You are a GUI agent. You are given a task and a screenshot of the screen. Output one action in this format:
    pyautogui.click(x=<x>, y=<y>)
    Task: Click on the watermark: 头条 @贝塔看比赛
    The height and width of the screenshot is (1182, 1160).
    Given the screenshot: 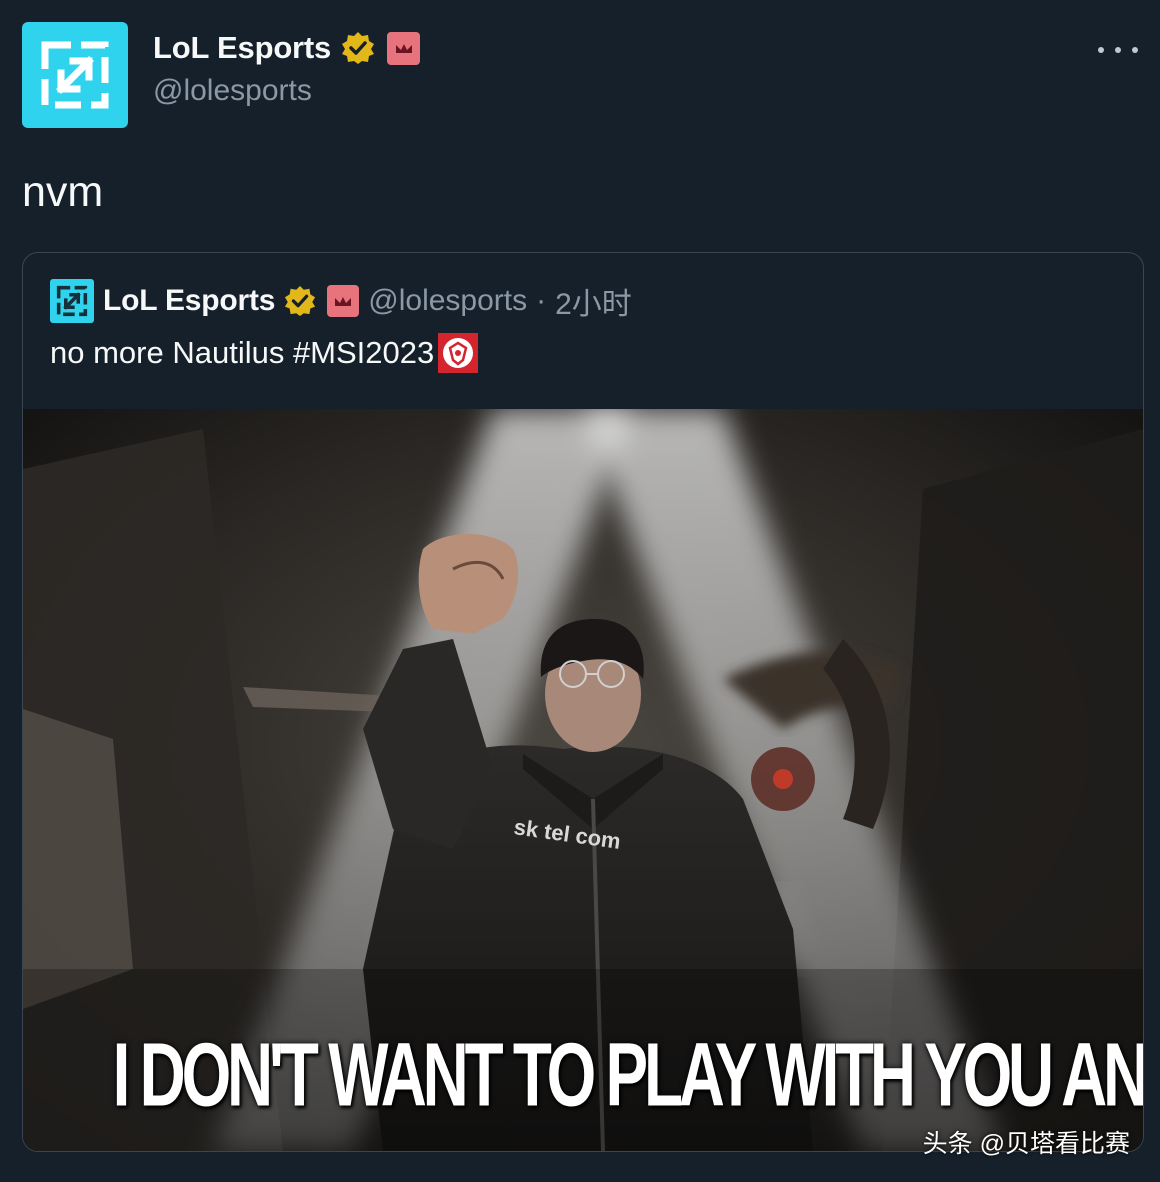 What is the action you would take?
    pyautogui.click(x=1026, y=1144)
    